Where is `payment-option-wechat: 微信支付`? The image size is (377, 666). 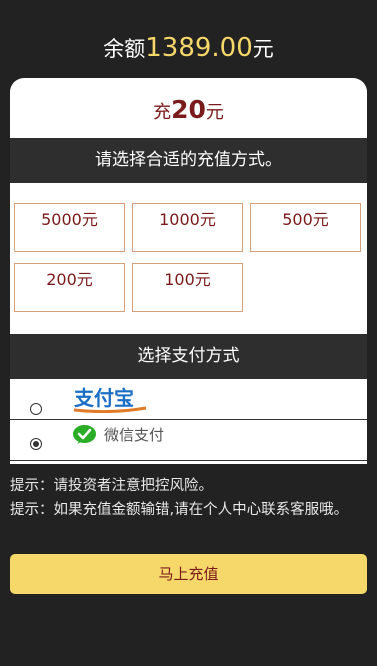 payment-option-wechat: 微信支付 is located at coordinates (188, 440).